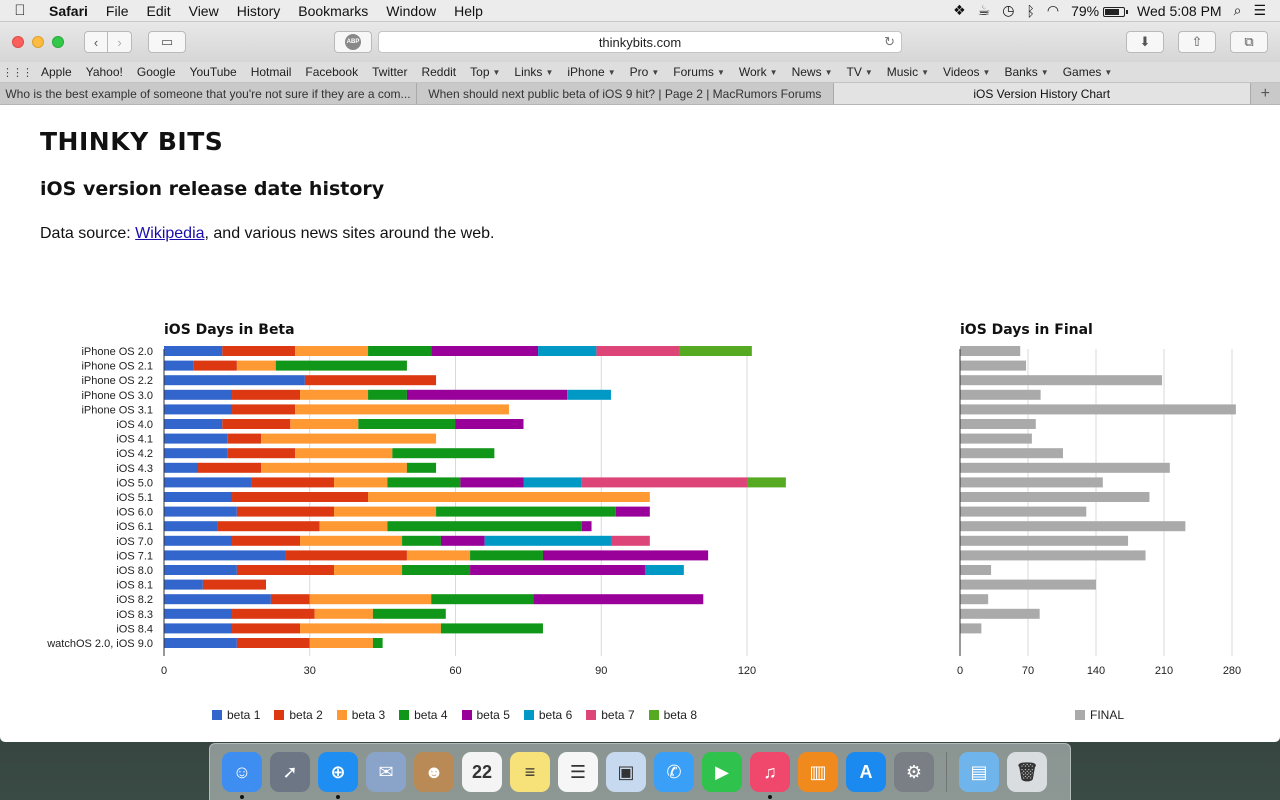 This screenshot has width=1280, height=800. Describe the element at coordinates (1197, 42) in the screenshot. I see `share-button: ⇧` at that location.